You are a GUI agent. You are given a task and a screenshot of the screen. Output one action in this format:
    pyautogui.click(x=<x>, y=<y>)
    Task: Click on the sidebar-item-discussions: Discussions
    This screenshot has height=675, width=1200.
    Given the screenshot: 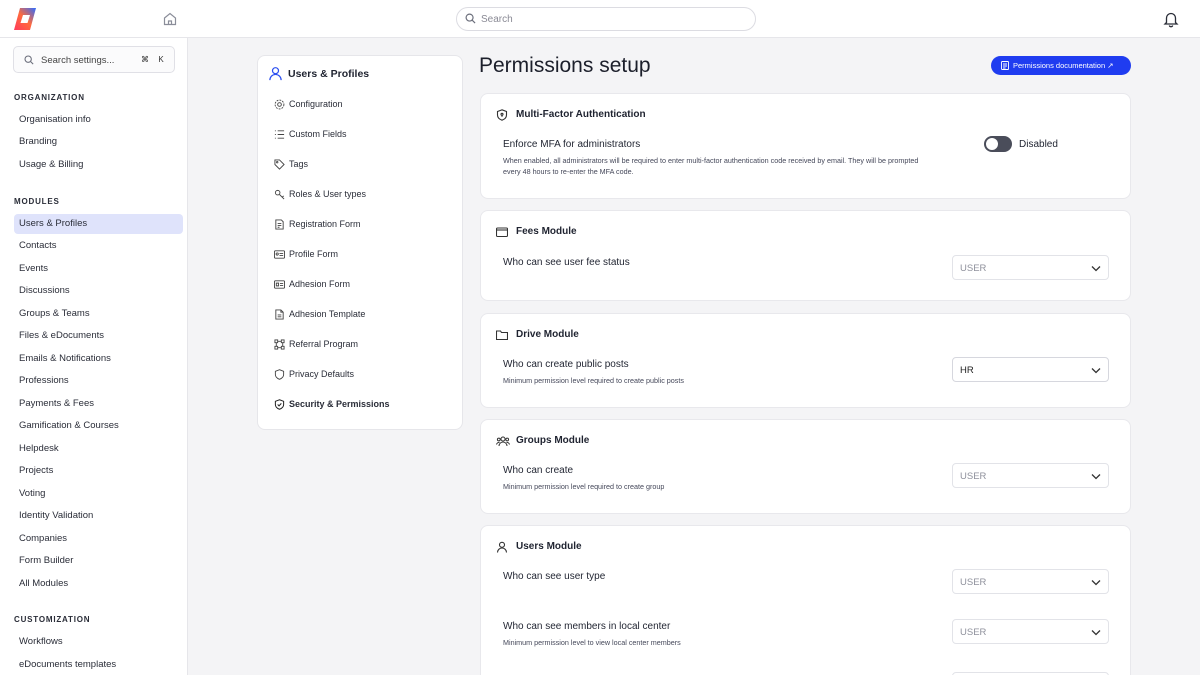 What is the action you would take?
    pyautogui.click(x=98, y=291)
    